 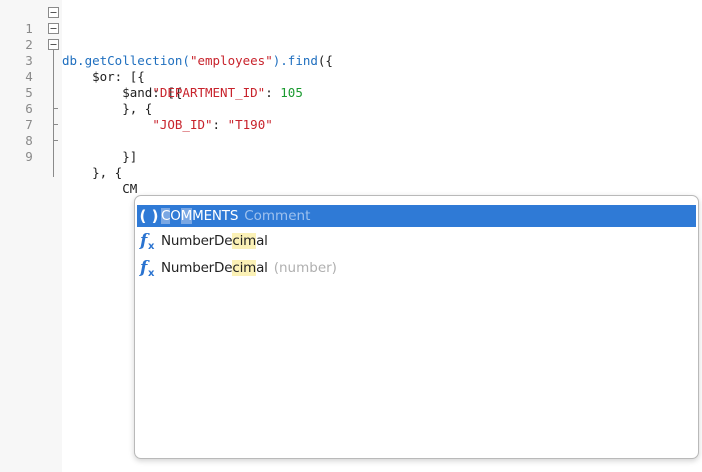 What do you see at coordinates (305, 268) in the screenshot?
I see `autocomplete-hint: (number)` at bounding box center [305, 268].